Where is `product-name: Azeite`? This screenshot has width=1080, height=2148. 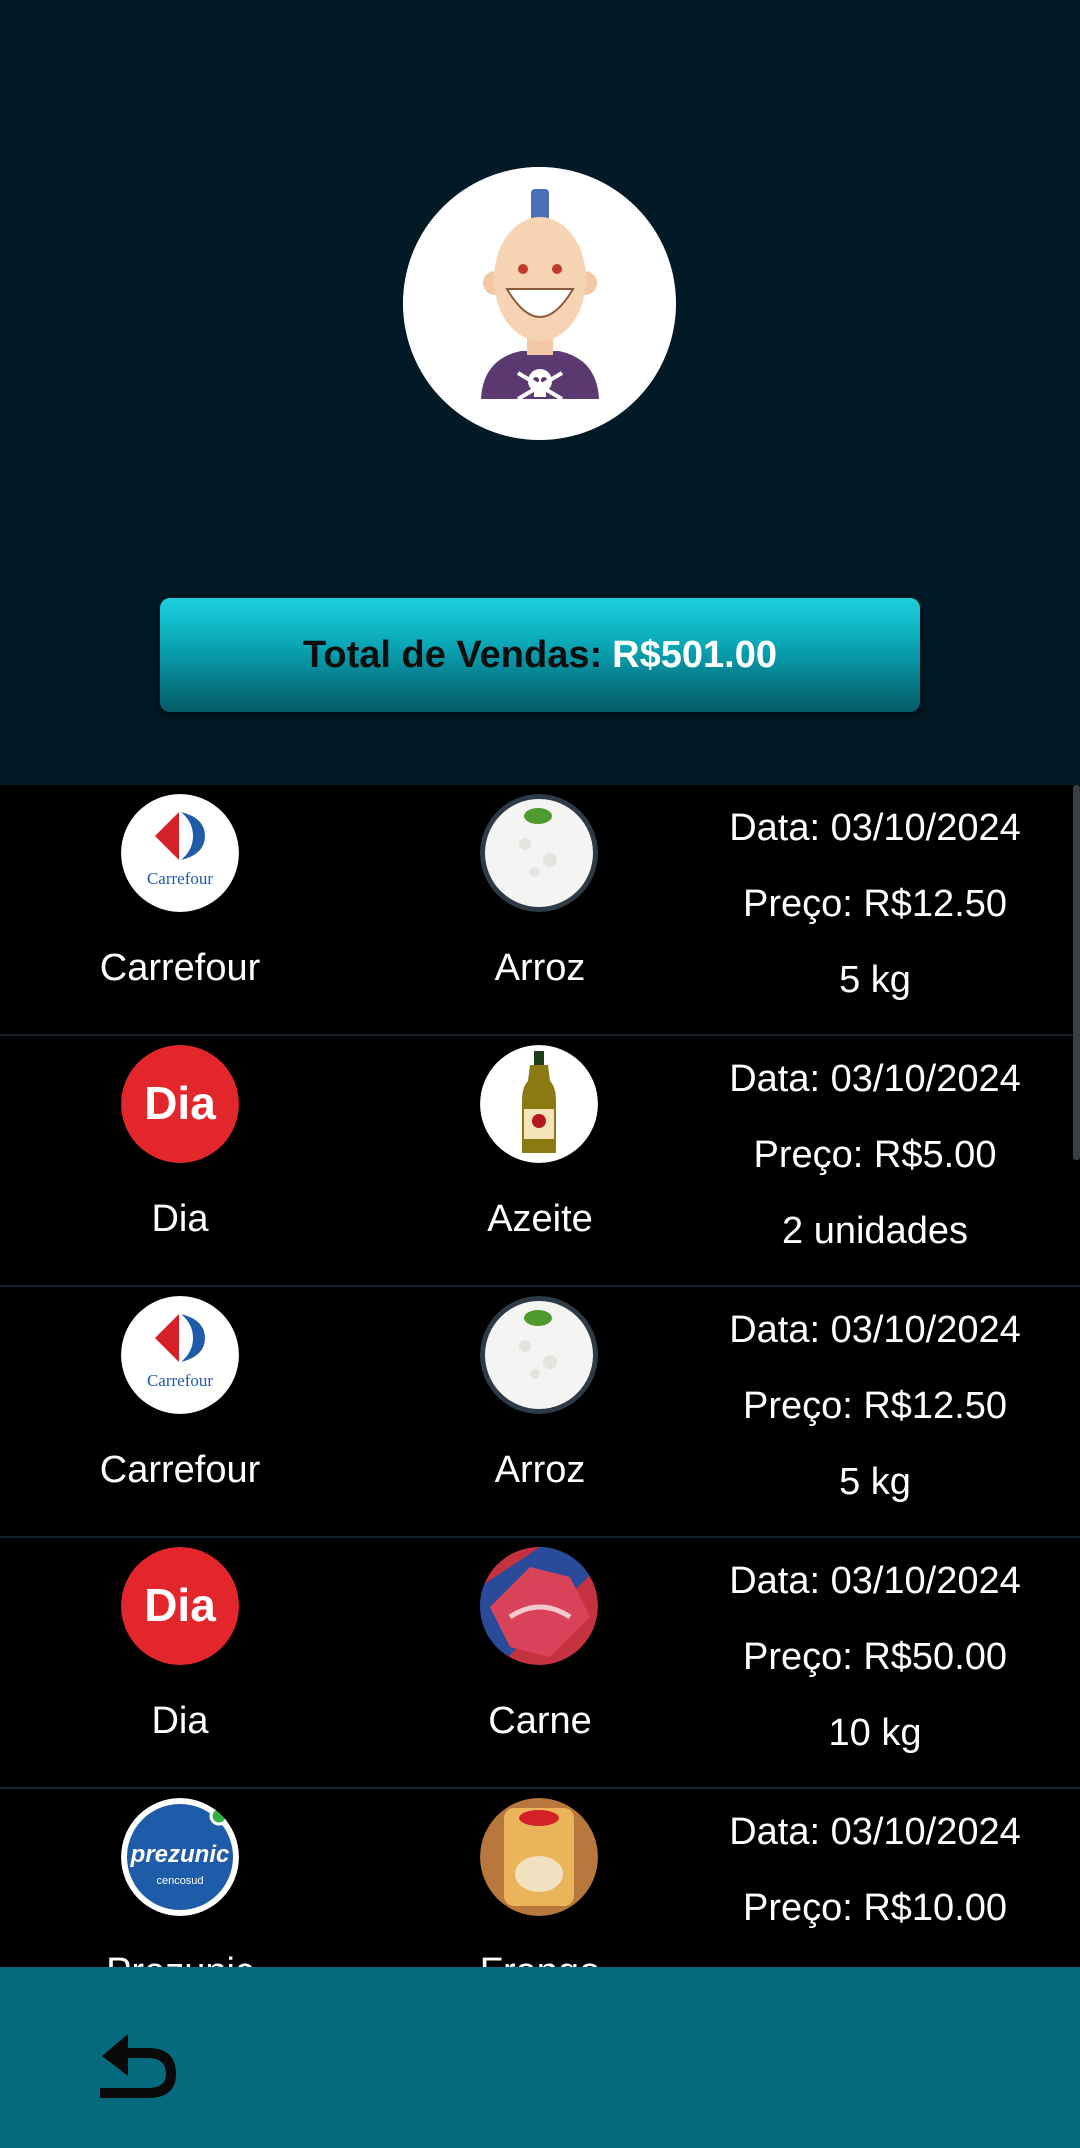 product-name: Azeite is located at coordinates (540, 1219).